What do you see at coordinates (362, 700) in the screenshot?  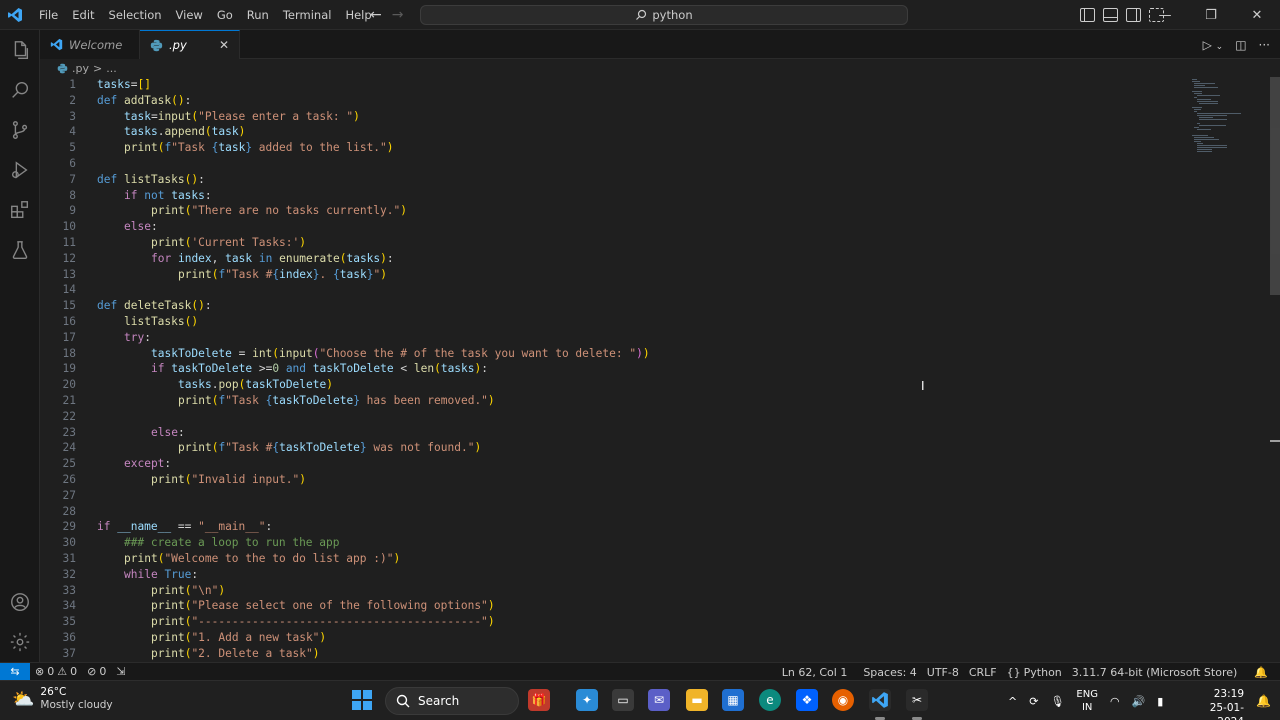 I see `start-button-icon` at bounding box center [362, 700].